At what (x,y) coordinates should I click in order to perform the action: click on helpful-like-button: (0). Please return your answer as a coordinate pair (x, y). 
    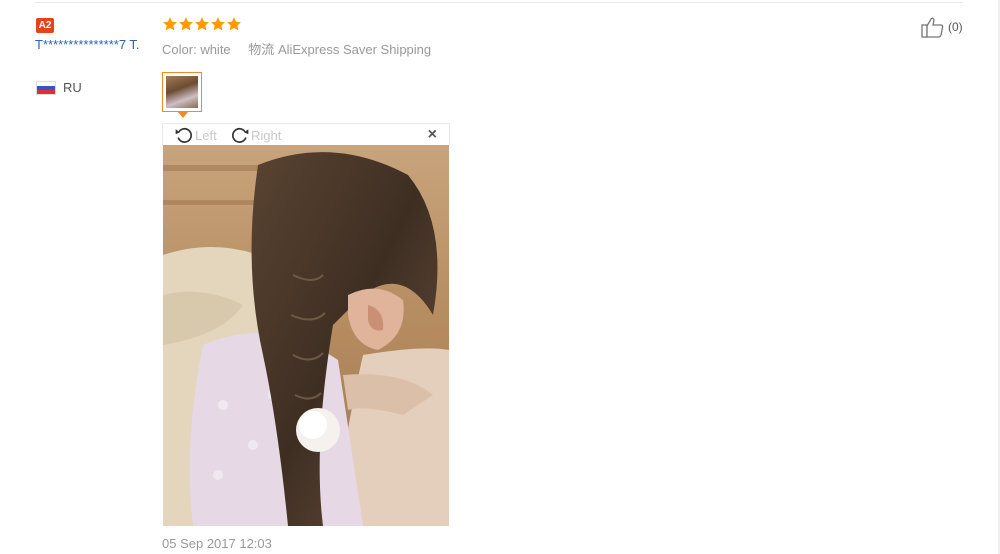
    Looking at the image, I should click on (942, 27).